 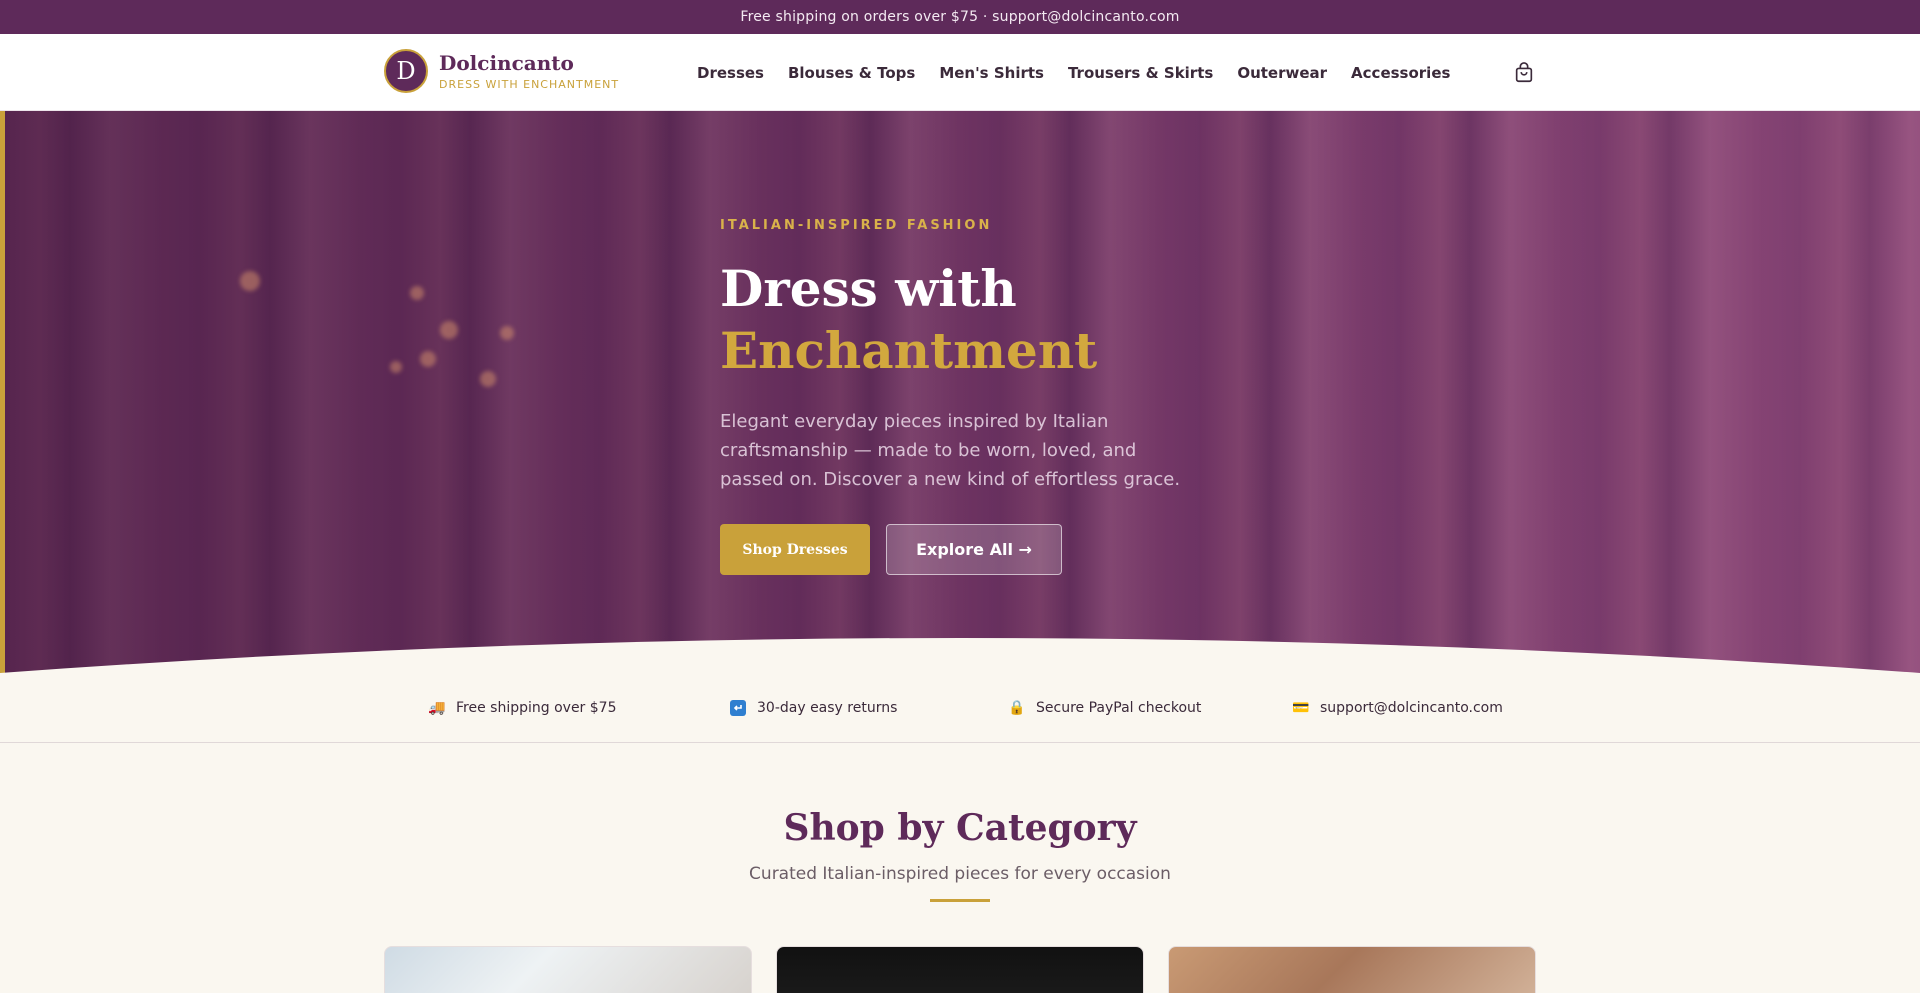 I want to click on cart-button, so click(x=1524, y=73).